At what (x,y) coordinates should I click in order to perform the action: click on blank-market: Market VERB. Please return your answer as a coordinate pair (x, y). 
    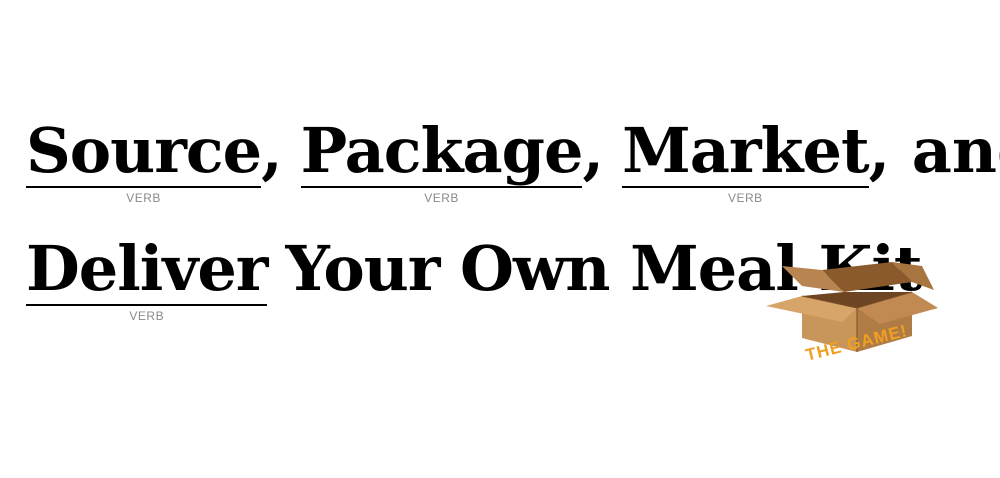
    Looking at the image, I should click on (746, 159).